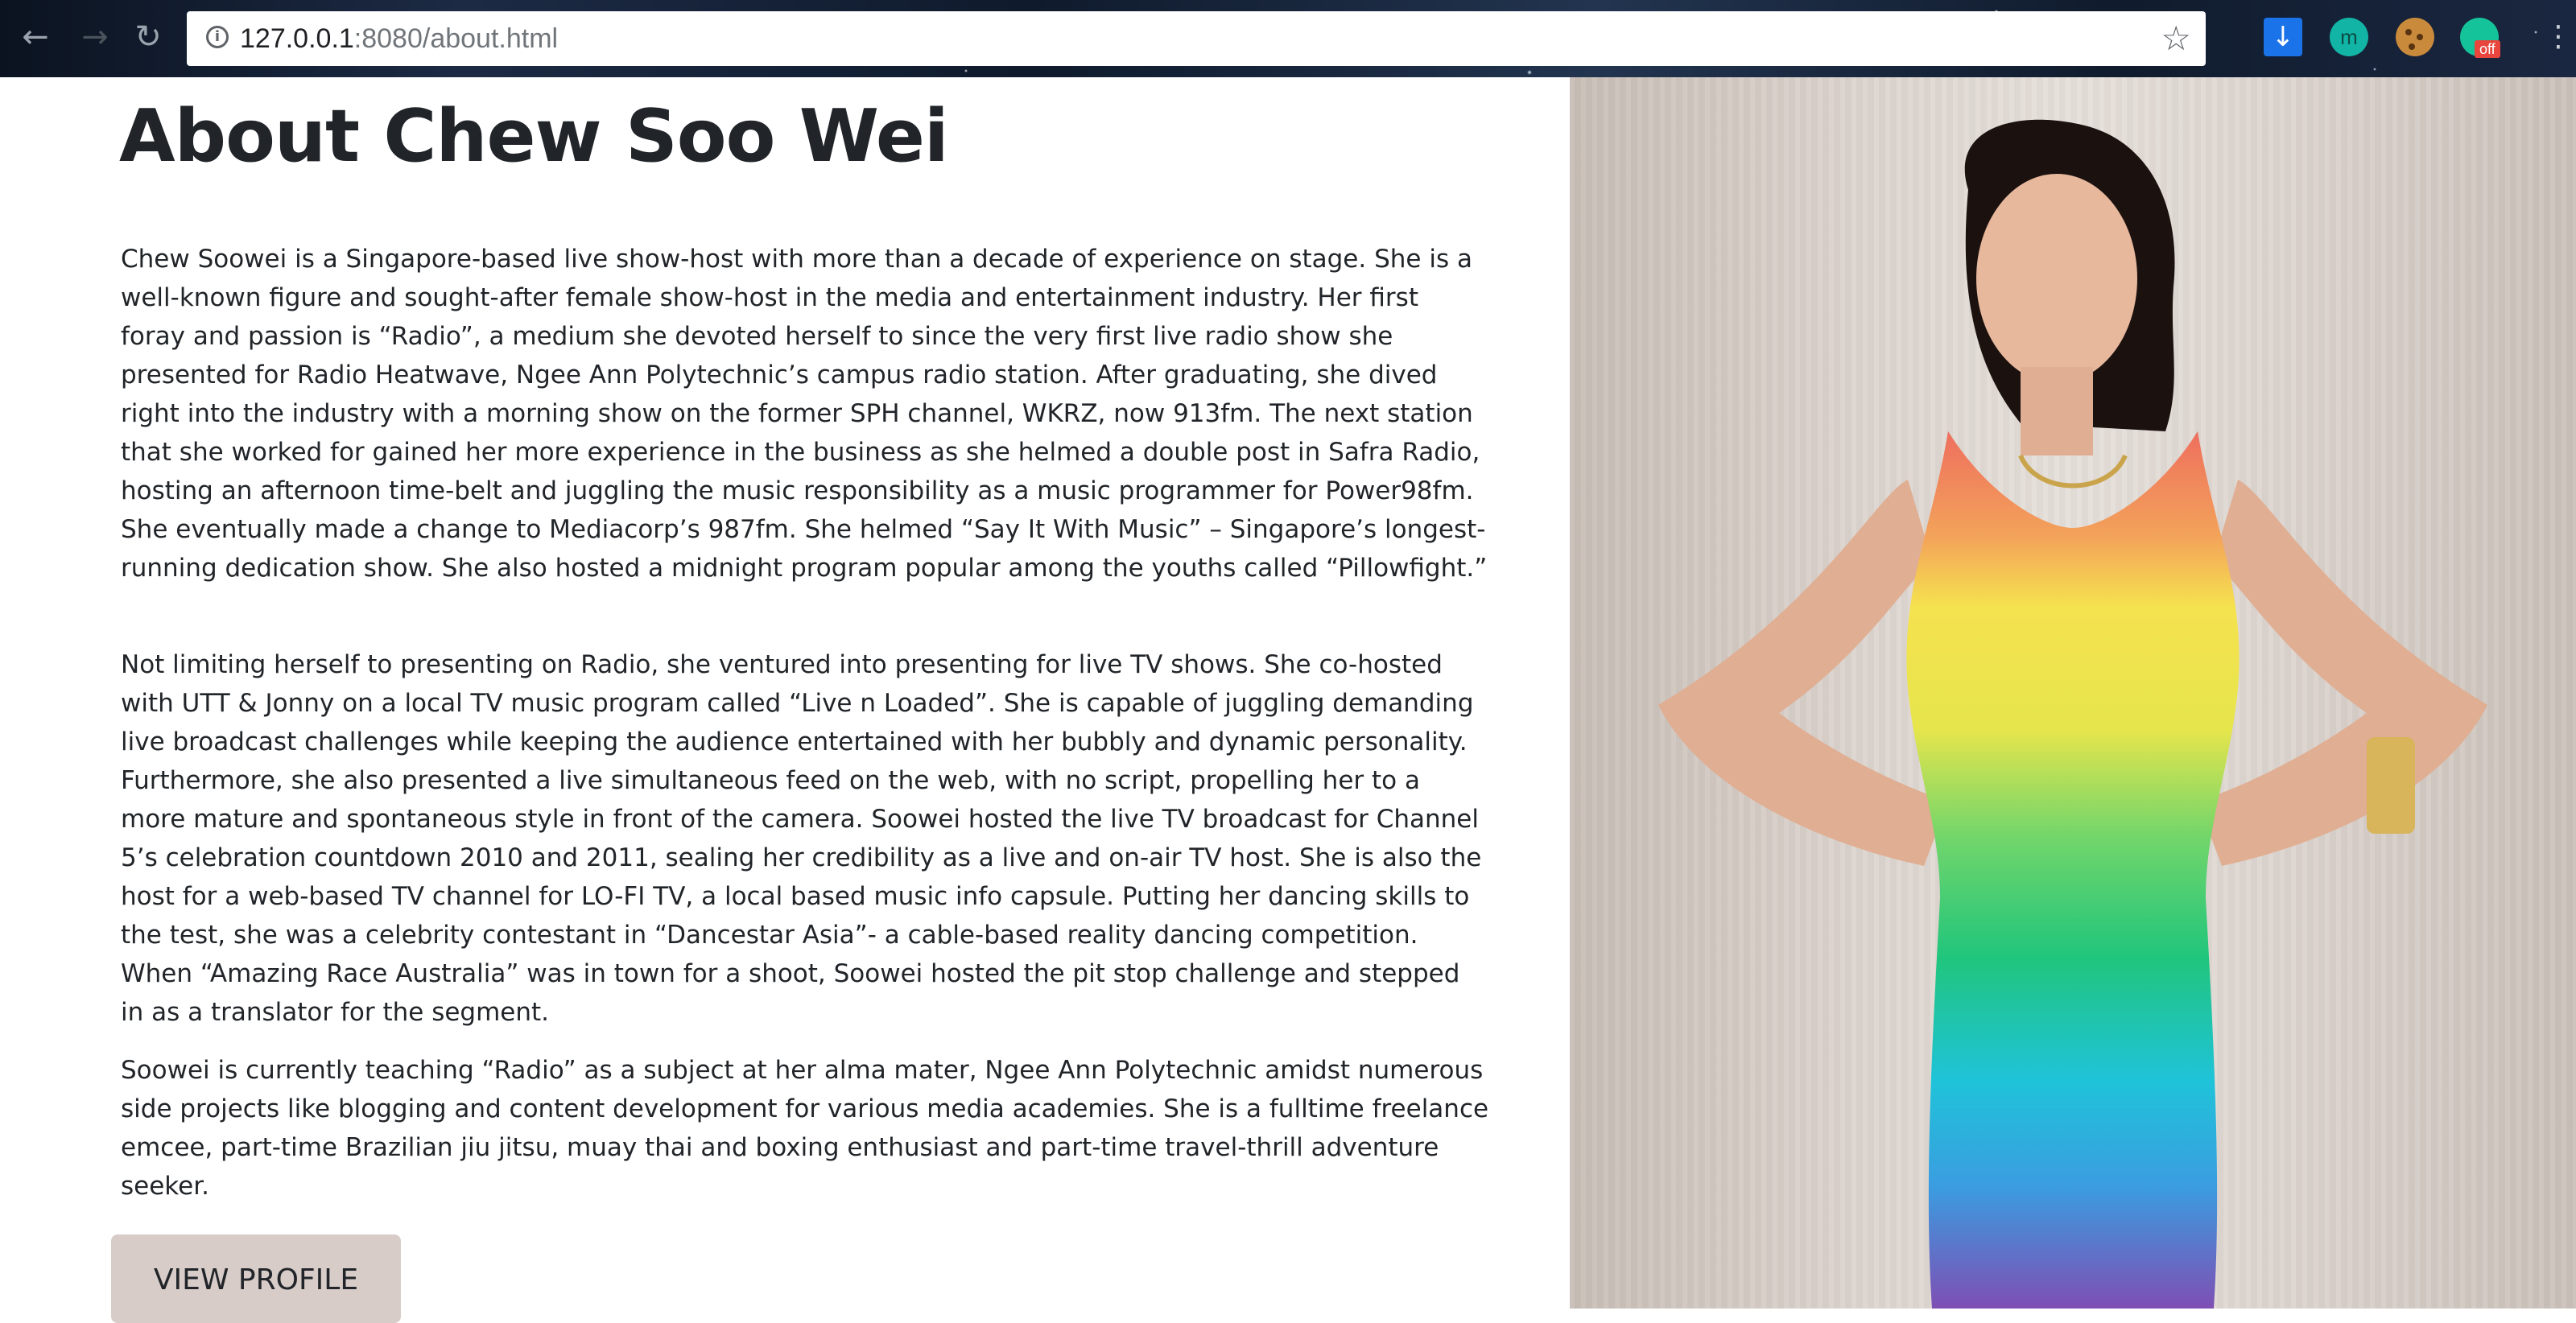 This screenshot has width=2576, height=1323. I want to click on view-profile-button: VIEW PROFILE, so click(256, 1278).